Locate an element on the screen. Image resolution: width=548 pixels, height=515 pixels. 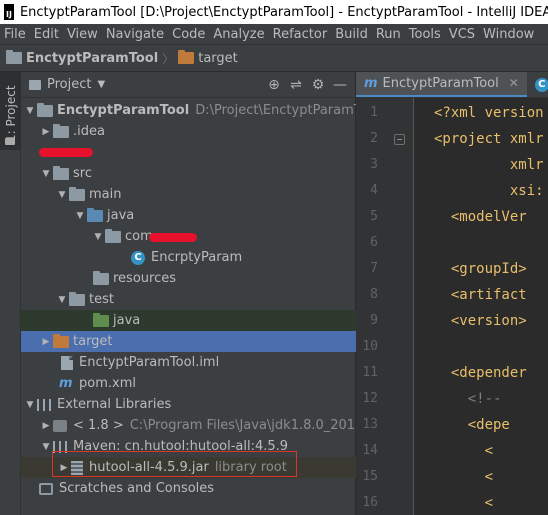
project-panel-header: Project ▼ ⊕ ⇌ ⚙ — is located at coordinates (188, 85).